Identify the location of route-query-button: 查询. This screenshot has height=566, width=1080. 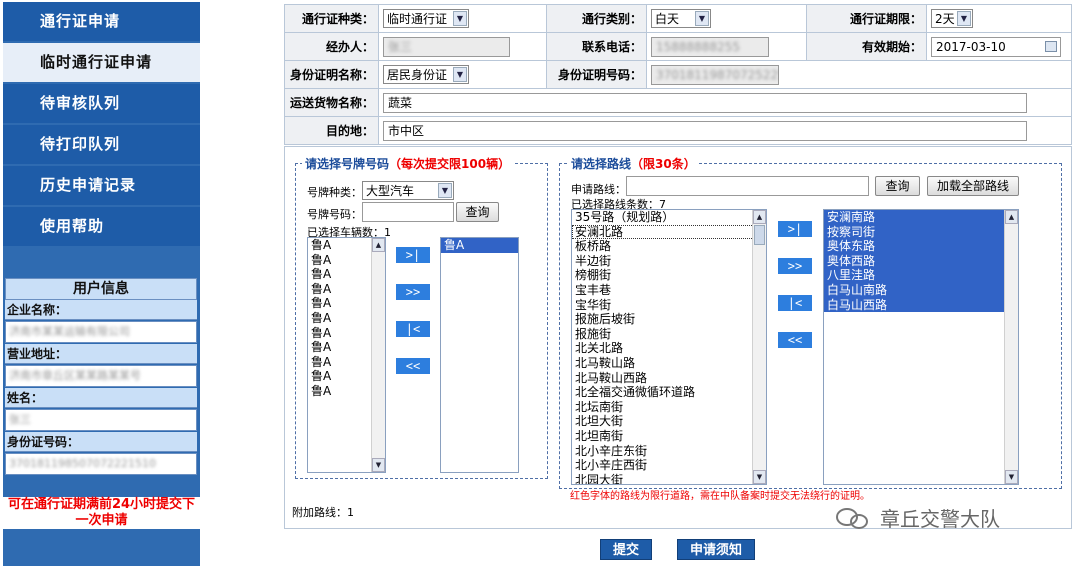
(897, 186).